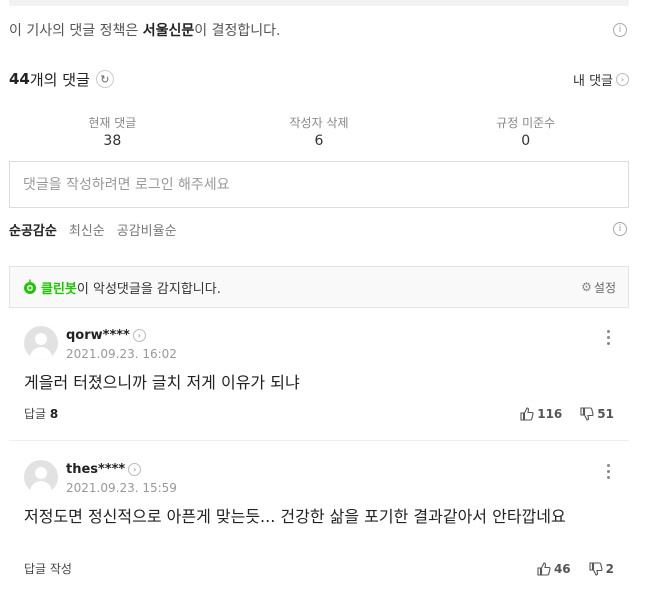  What do you see at coordinates (87, 229) in the screenshot?
I see `sort-option-latest: 최신순` at bounding box center [87, 229].